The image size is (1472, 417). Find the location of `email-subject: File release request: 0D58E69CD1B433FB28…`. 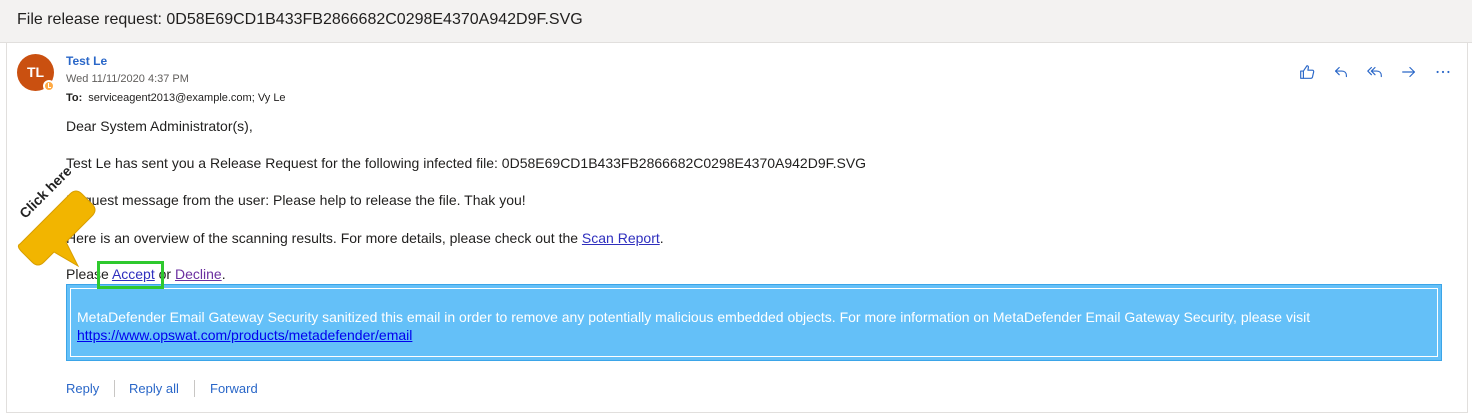

email-subject: File release request: 0D58E69CD1B433FB28… is located at coordinates (300, 19).